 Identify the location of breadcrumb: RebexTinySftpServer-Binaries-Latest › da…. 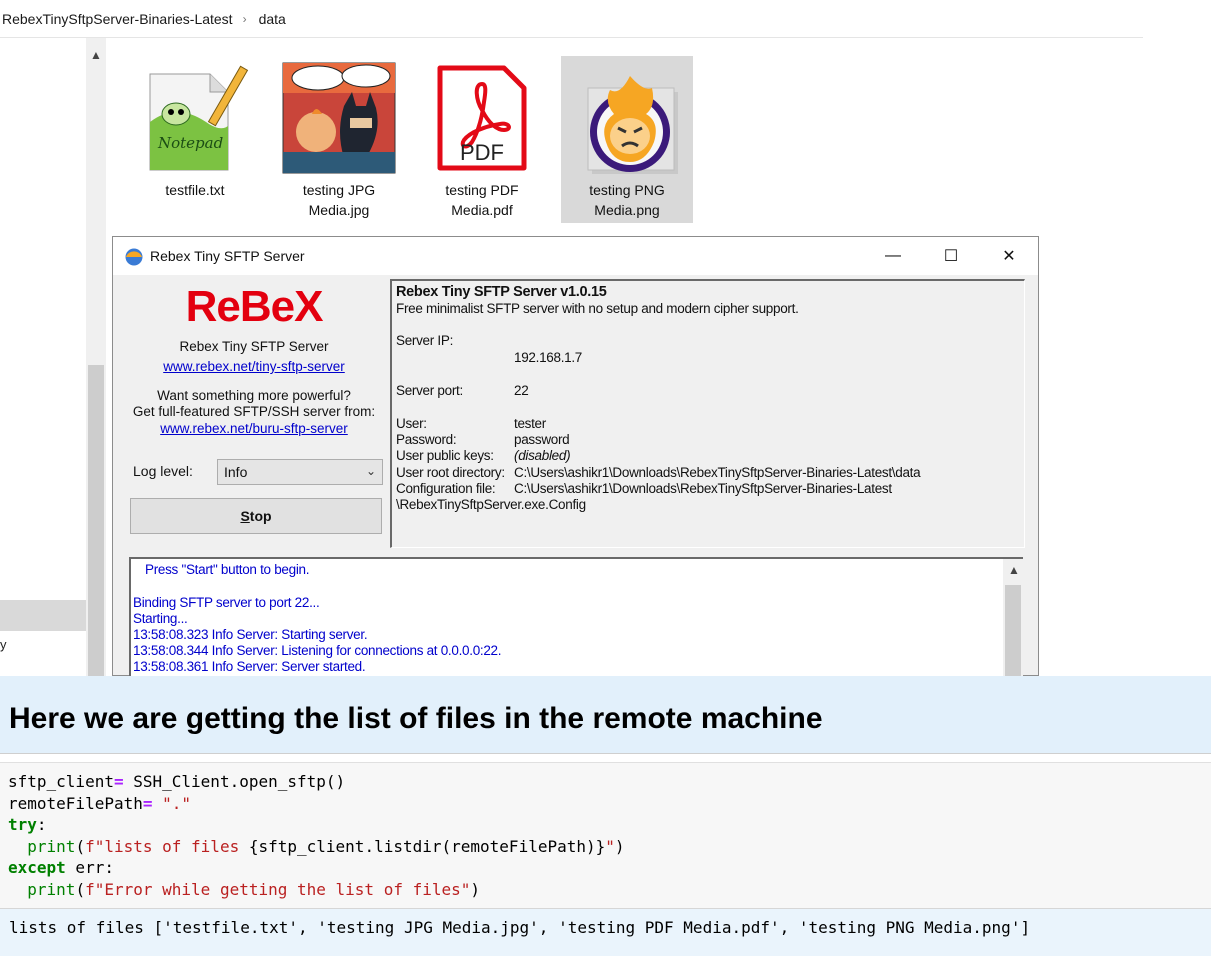
(571, 19).